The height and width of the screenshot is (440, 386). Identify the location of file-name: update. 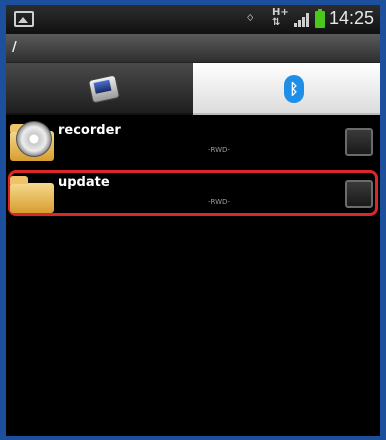
(84, 182).